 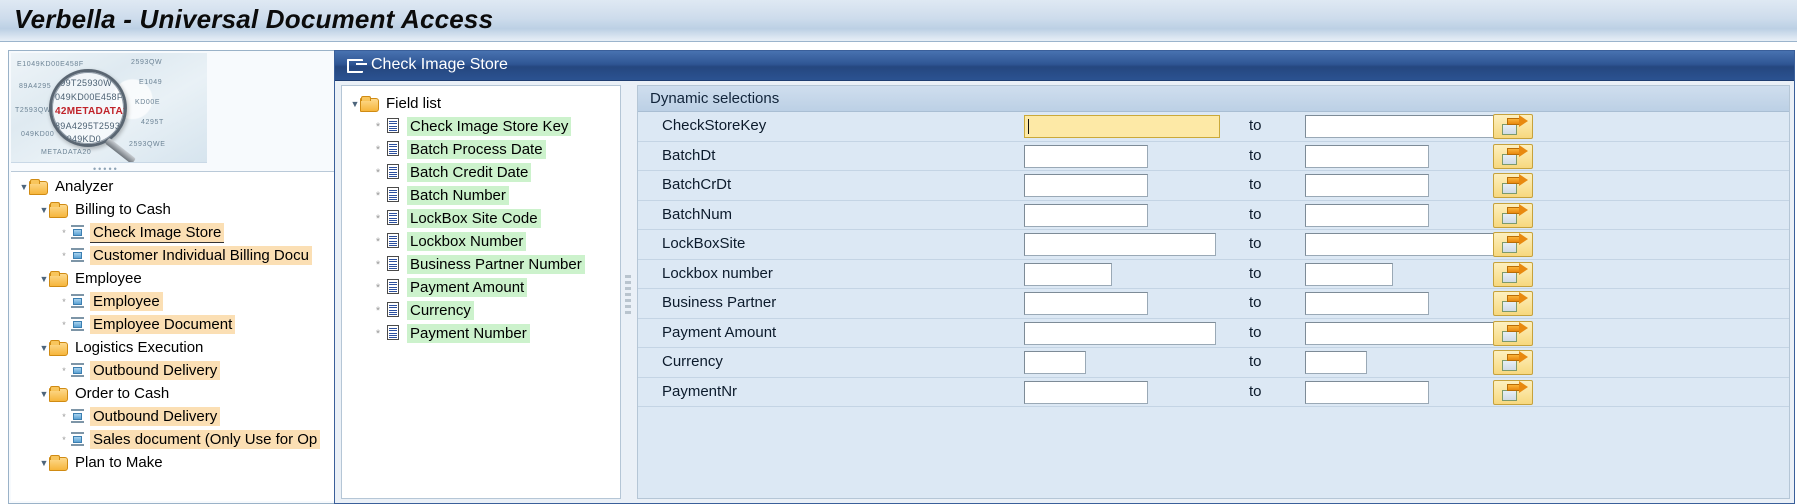 I want to click on tree-folder-node: ▼ Billing to Cash, so click(x=187, y=209).